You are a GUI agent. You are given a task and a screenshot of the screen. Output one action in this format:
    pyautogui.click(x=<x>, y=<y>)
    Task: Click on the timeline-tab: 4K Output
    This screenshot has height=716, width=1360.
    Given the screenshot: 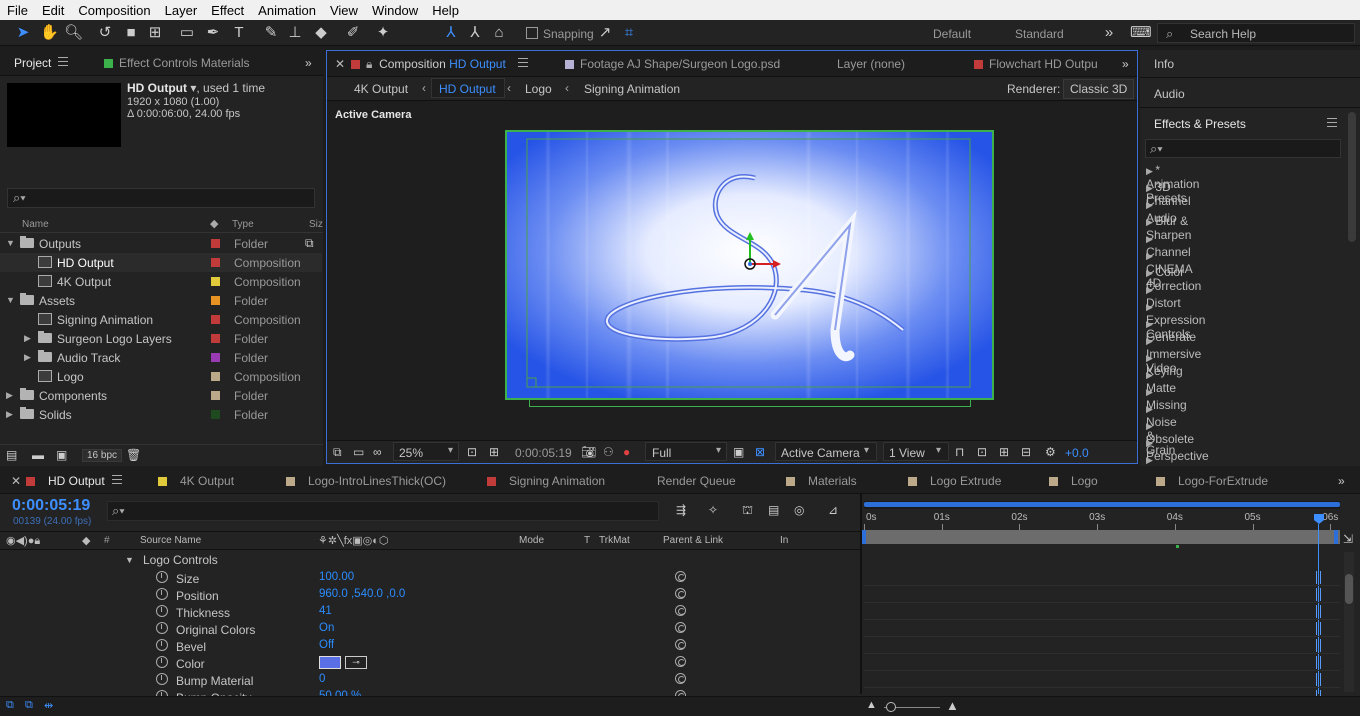 What is the action you would take?
    pyautogui.click(x=196, y=481)
    